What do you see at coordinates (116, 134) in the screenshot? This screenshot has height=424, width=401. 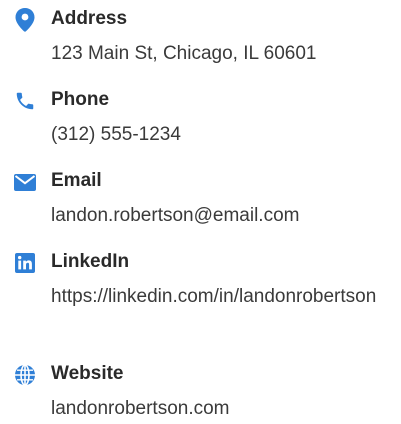 I see `phone-value: (312) 555-1234` at bounding box center [116, 134].